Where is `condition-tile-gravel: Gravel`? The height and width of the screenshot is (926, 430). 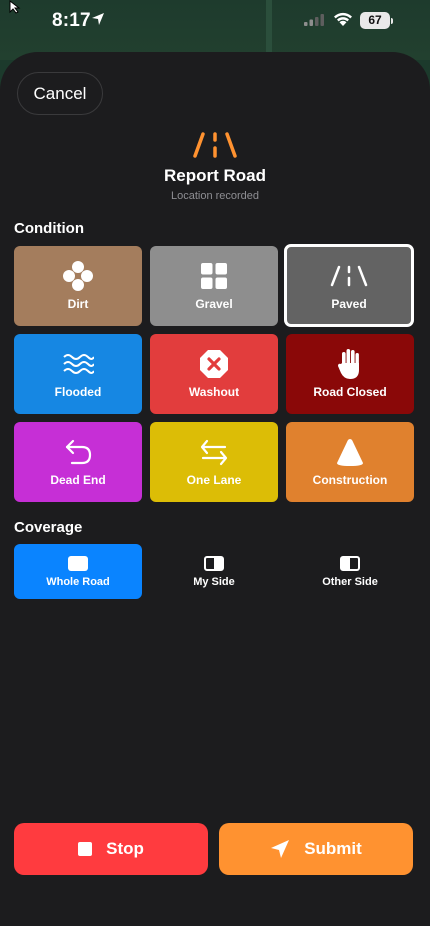 condition-tile-gravel: Gravel is located at coordinates (214, 286).